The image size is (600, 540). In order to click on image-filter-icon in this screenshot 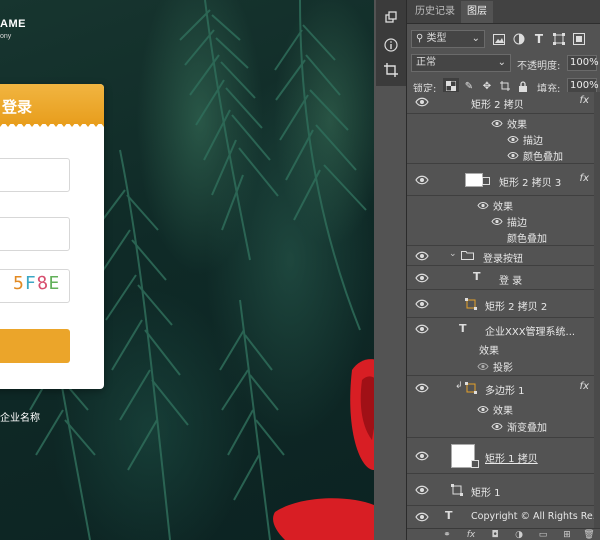, I will do `click(499, 39)`.